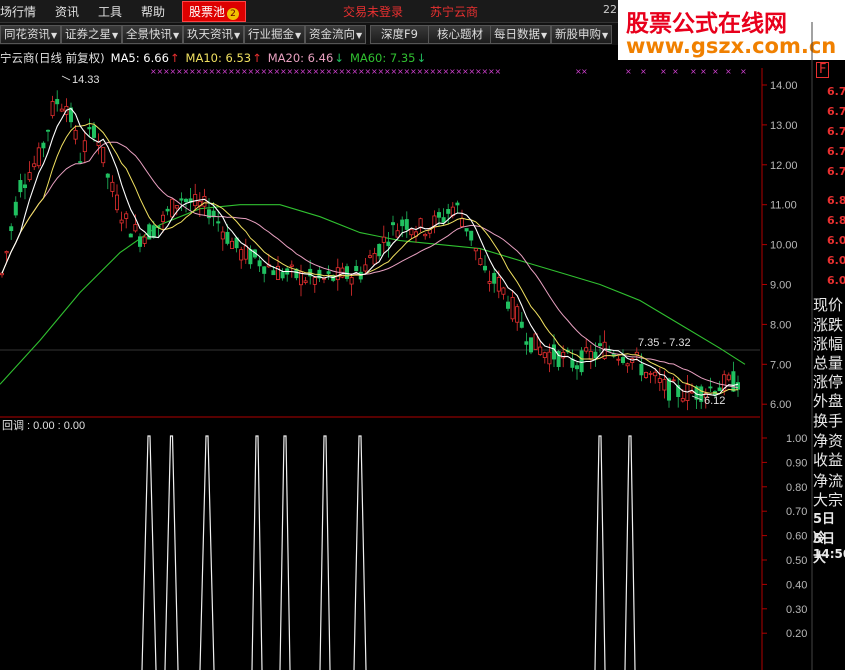  What do you see at coordinates (828, 481) in the screenshot?
I see `rp-label-netflow: 净流` at bounding box center [828, 481].